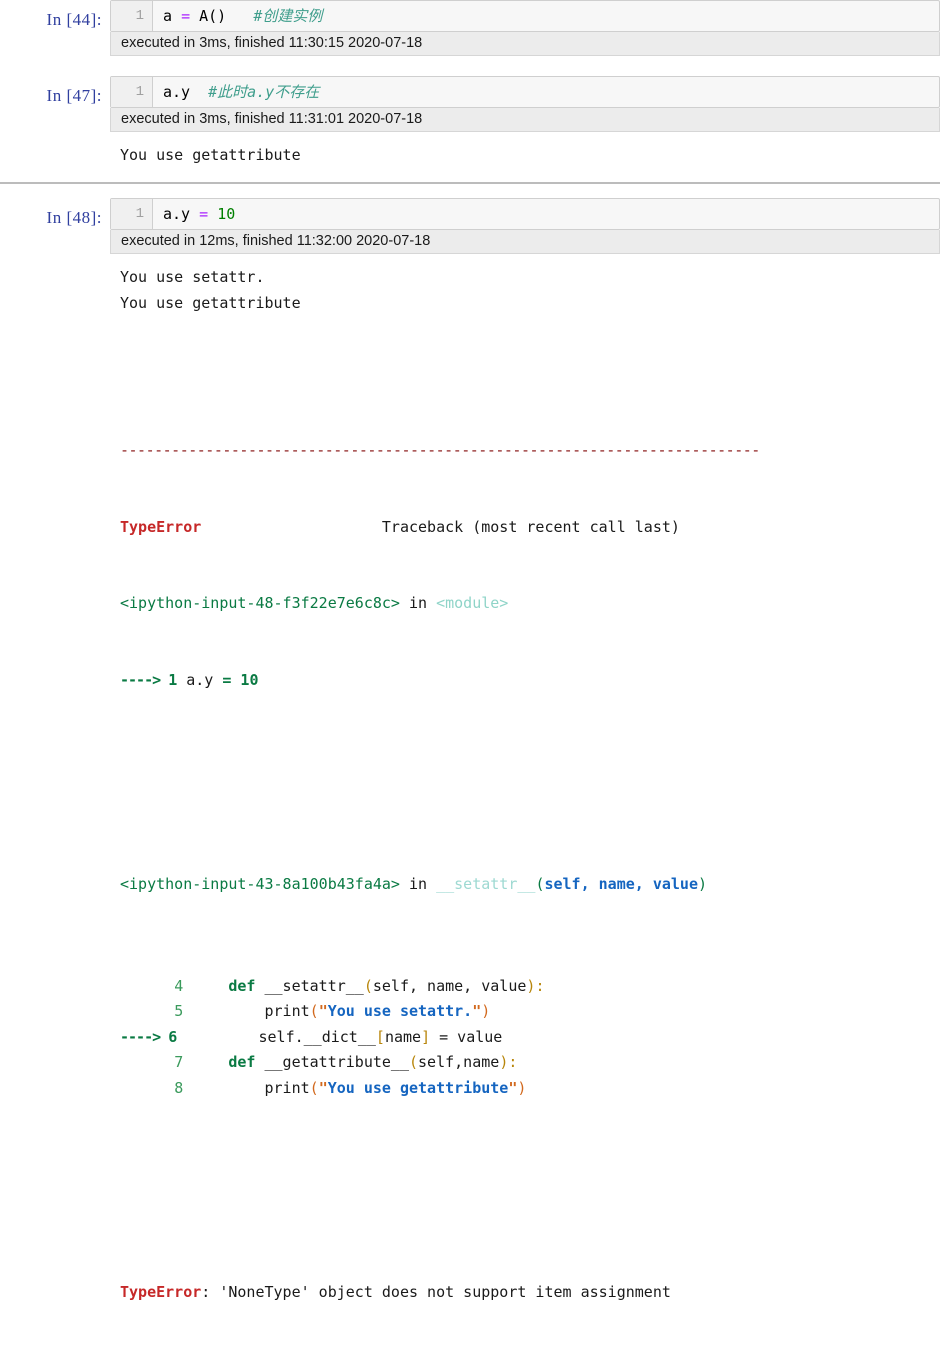 This screenshot has height=1356, width=940. What do you see at coordinates (380, 1036) in the screenshot?
I see `traceback-code-token: [` at bounding box center [380, 1036].